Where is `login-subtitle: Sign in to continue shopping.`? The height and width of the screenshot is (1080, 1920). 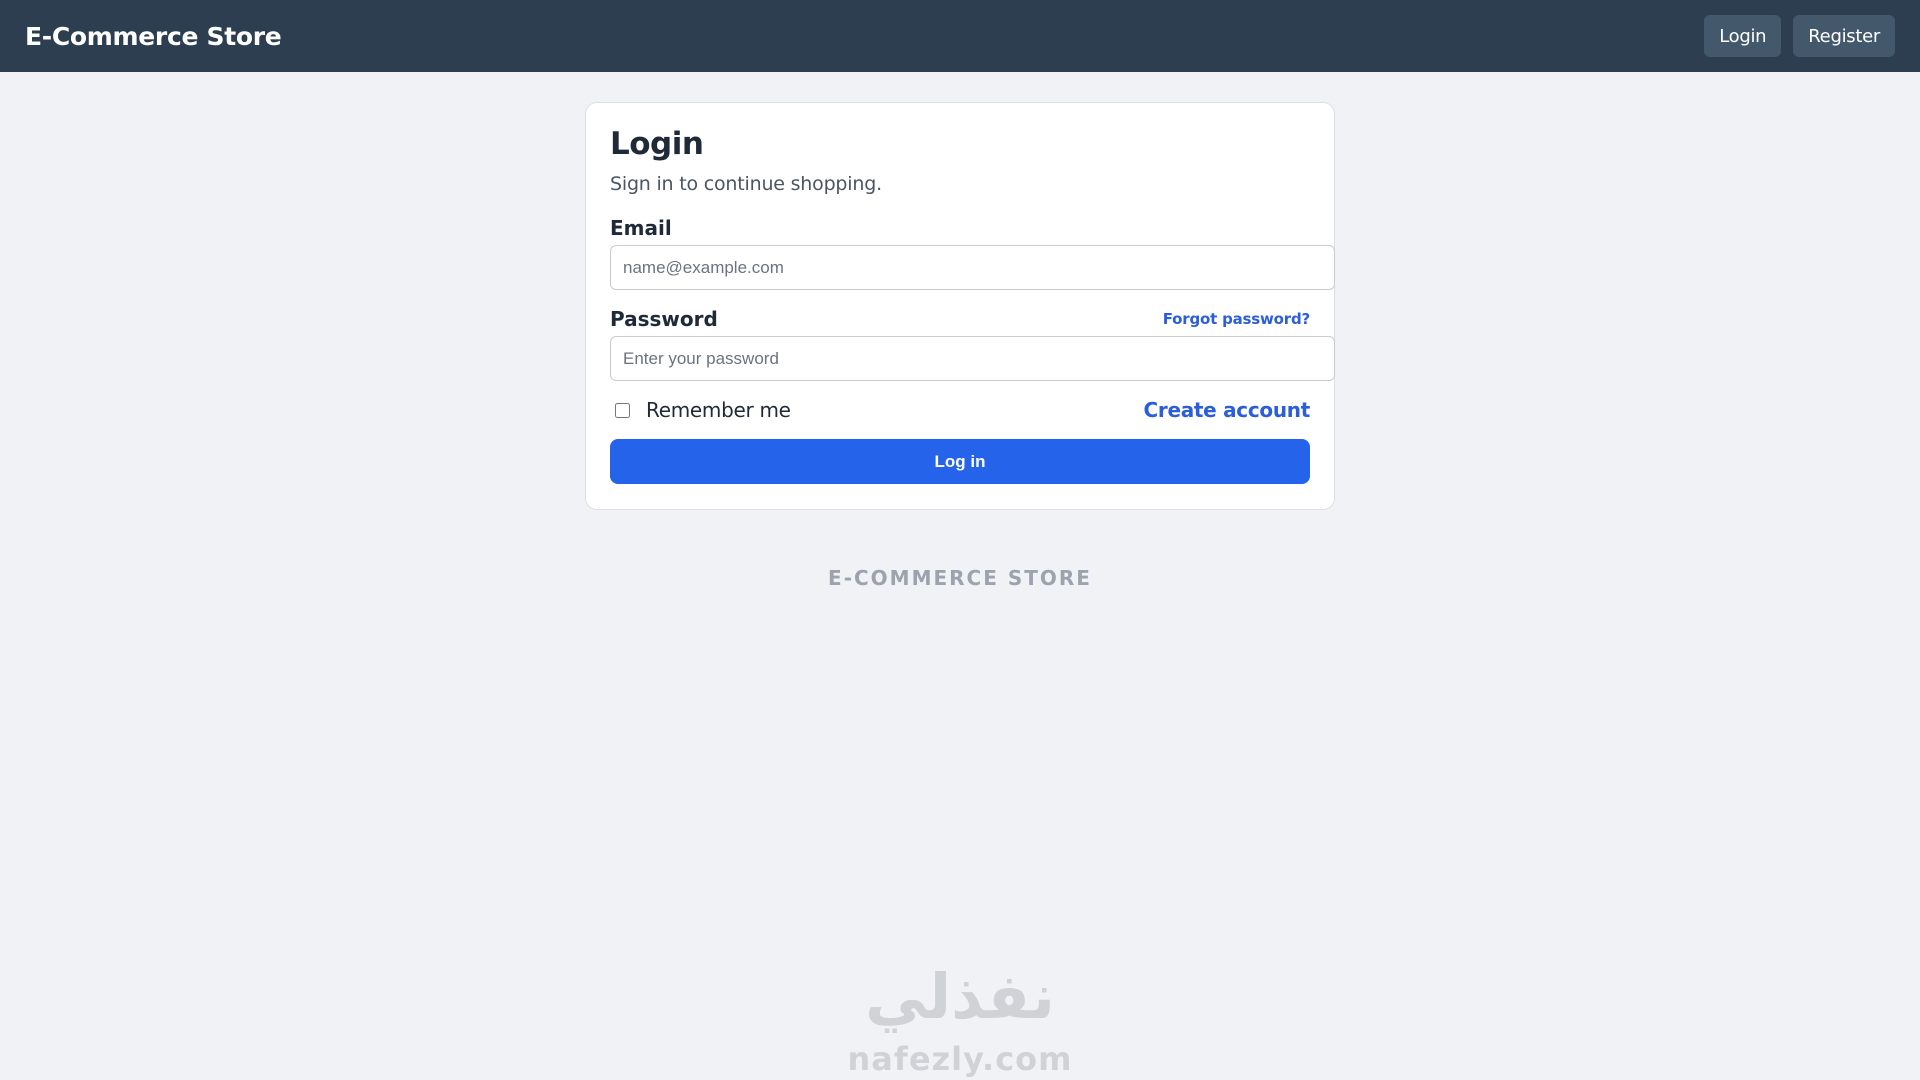 login-subtitle: Sign in to continue shopping. is located at coordinates (746, 184).